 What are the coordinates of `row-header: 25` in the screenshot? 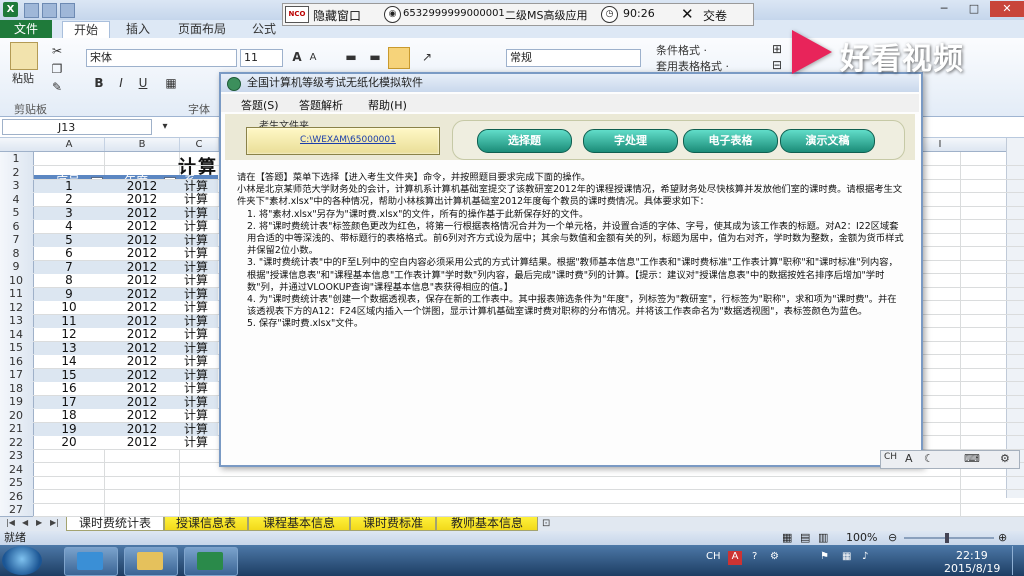 It's located at (16, 483).